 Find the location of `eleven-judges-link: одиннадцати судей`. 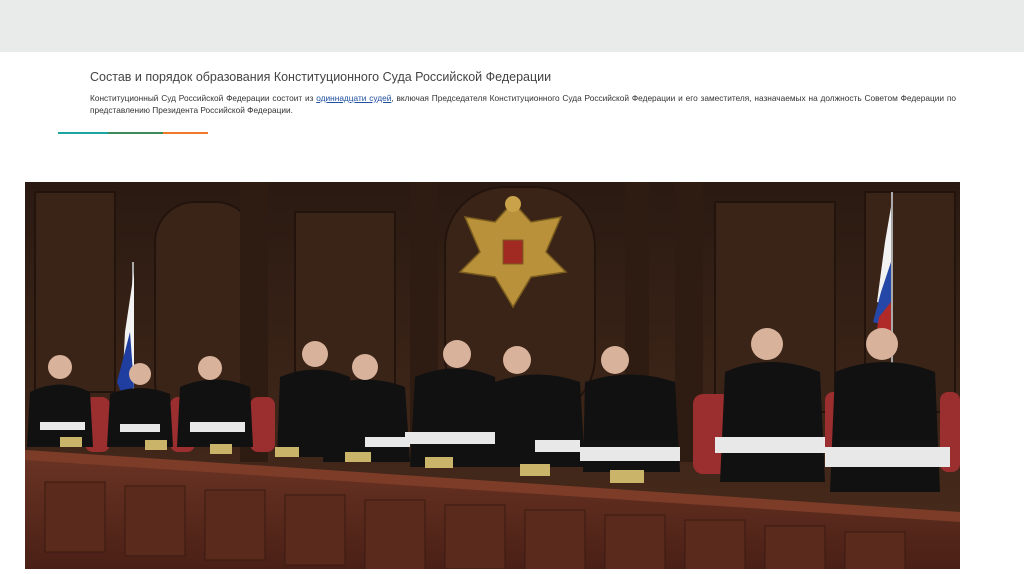

eleven-judges-link: одиннадцати судей is located at coordinates (353, 98).